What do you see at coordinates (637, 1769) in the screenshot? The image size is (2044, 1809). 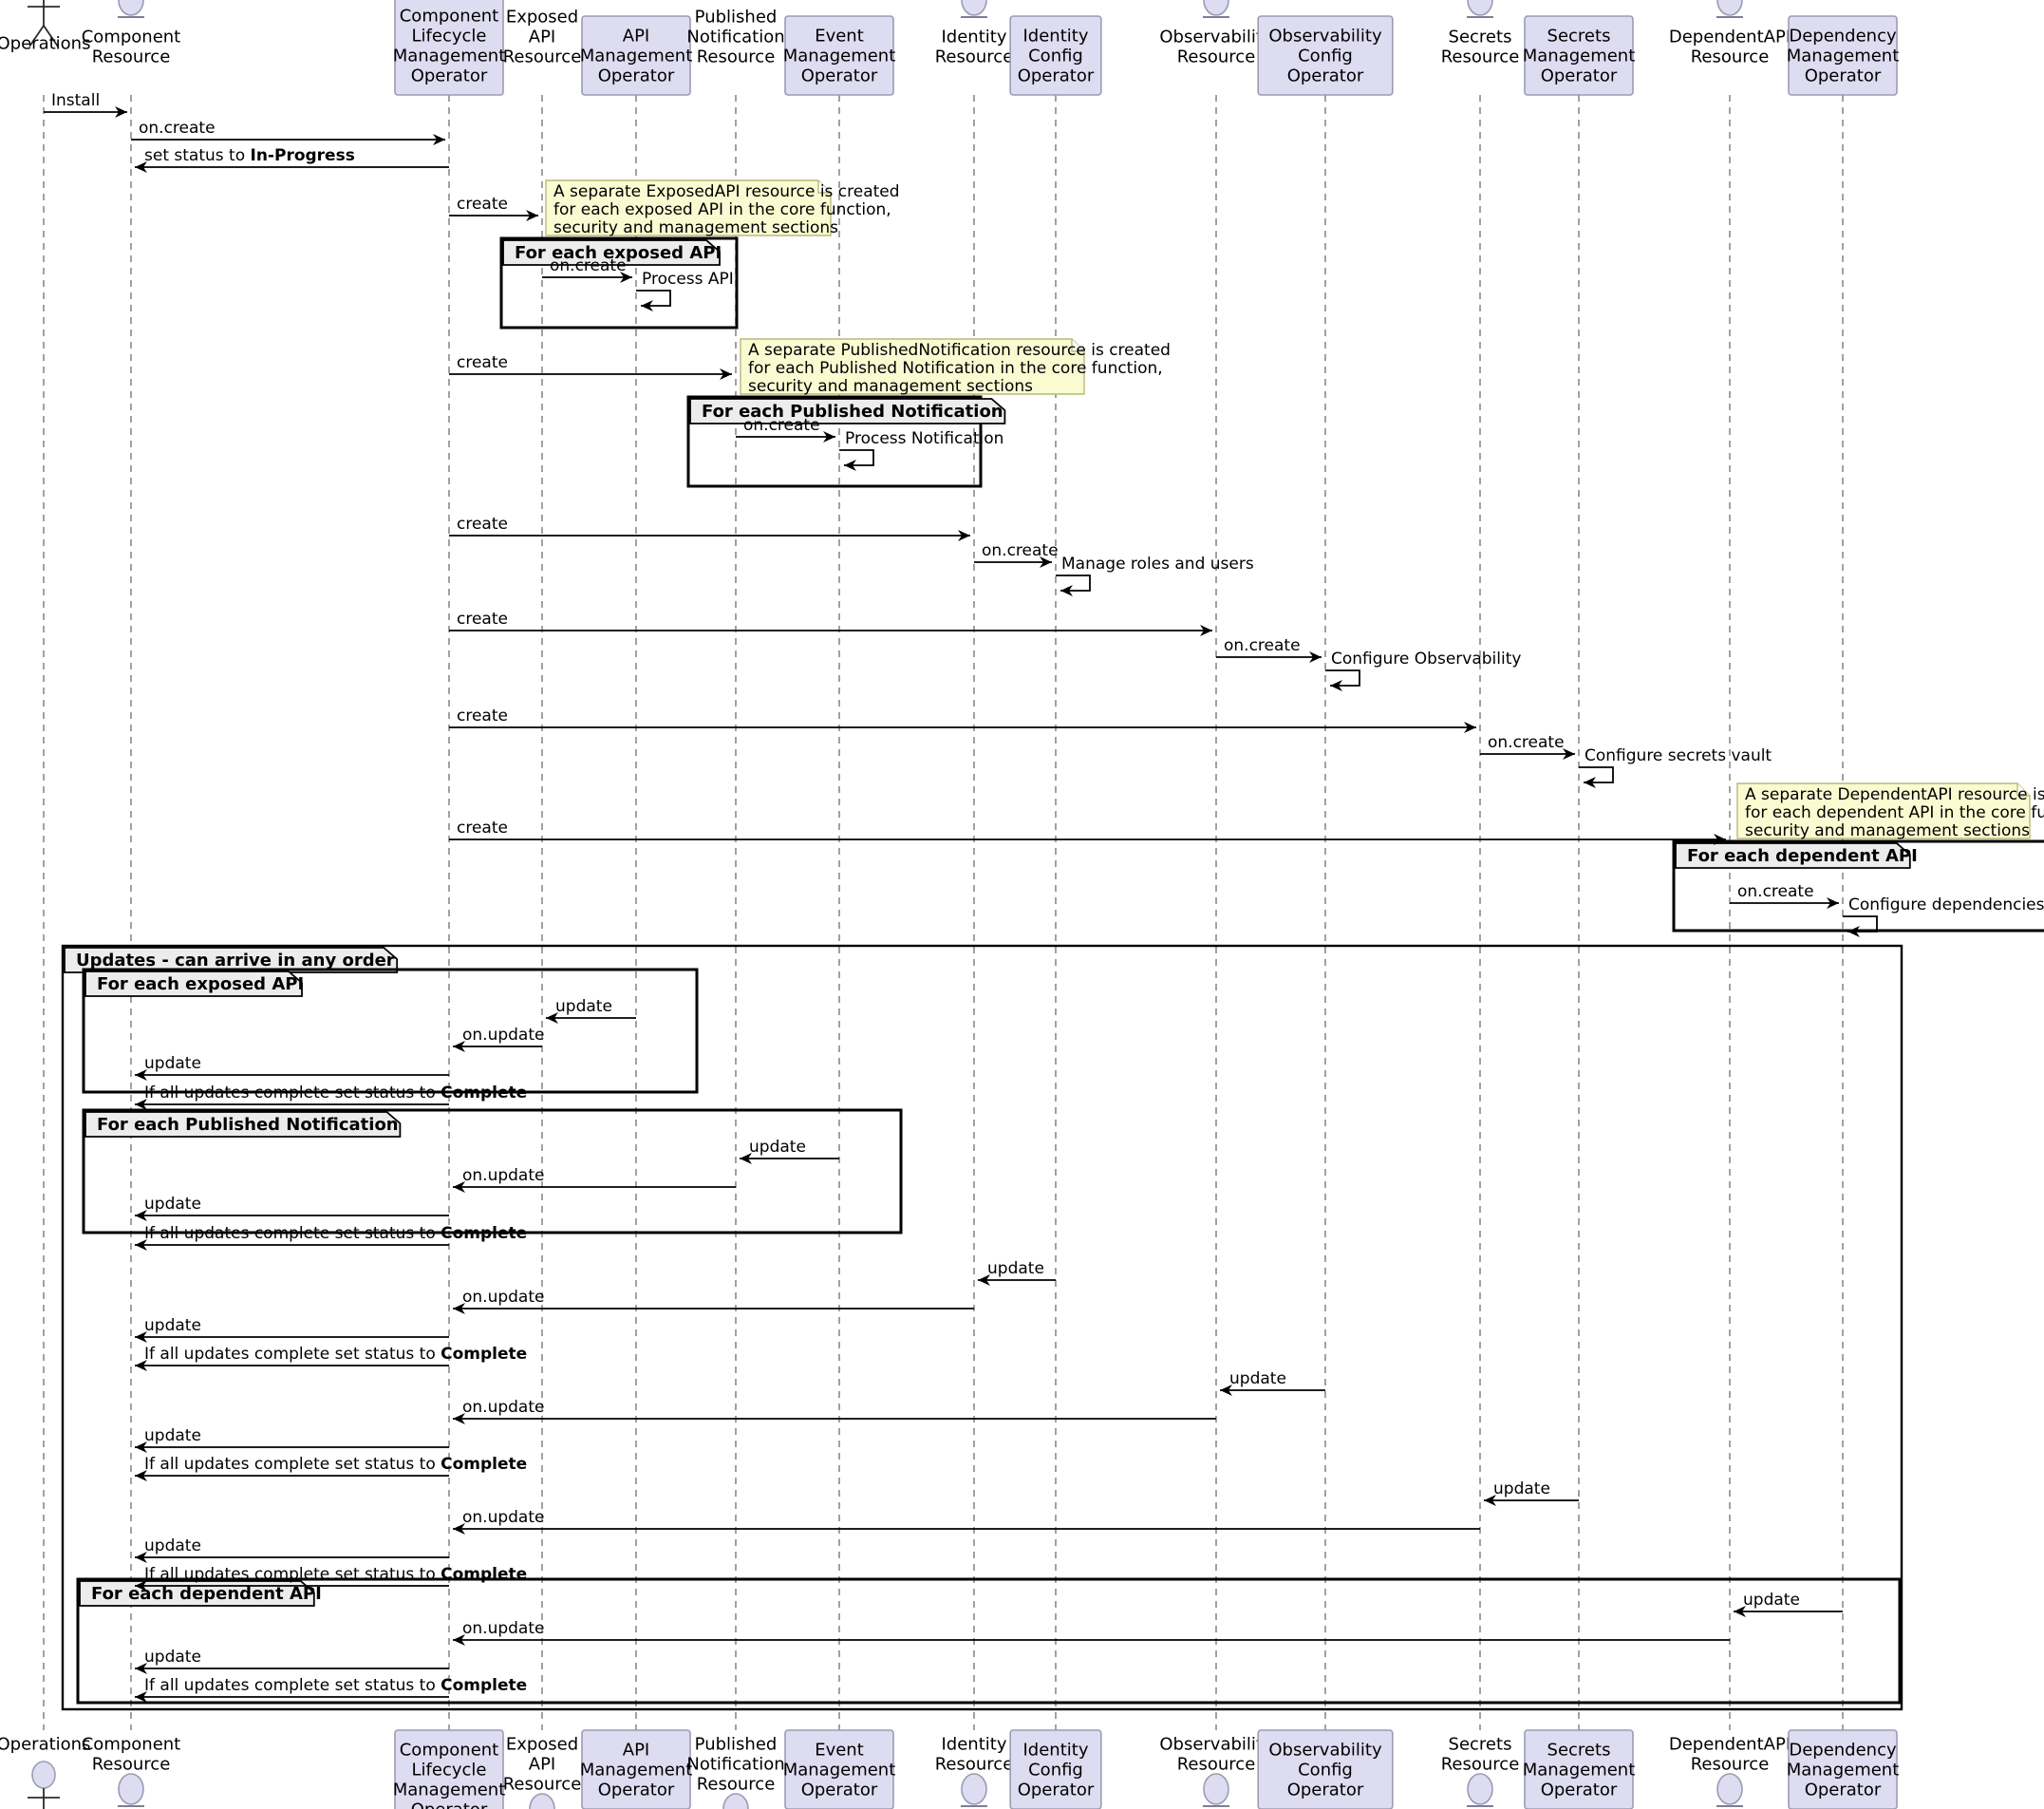 I see `participant-apimgmt-footer: APIManagementOperator` at bounding box center [637, 1769].